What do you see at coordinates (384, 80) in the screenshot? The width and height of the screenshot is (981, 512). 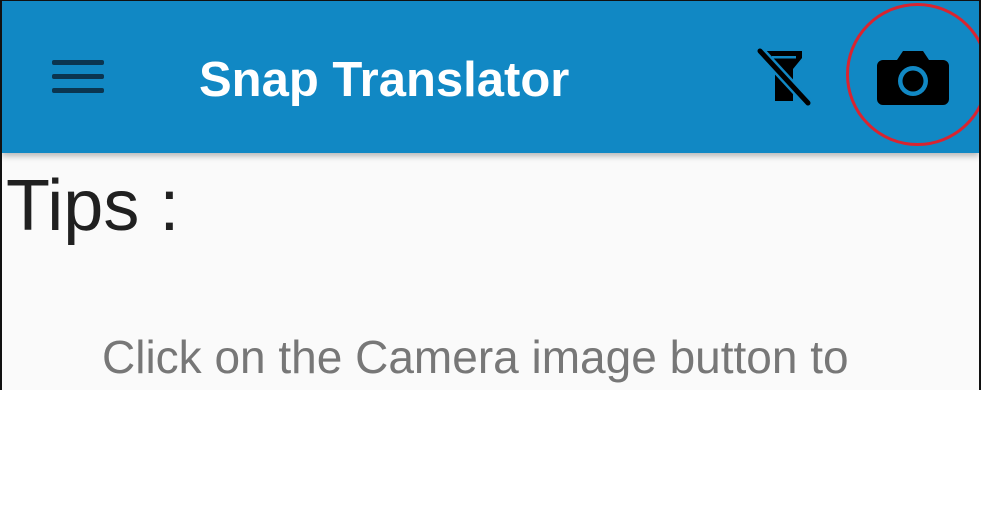 I see `app-title: Snap Translator` at bounding box center [384, 80].